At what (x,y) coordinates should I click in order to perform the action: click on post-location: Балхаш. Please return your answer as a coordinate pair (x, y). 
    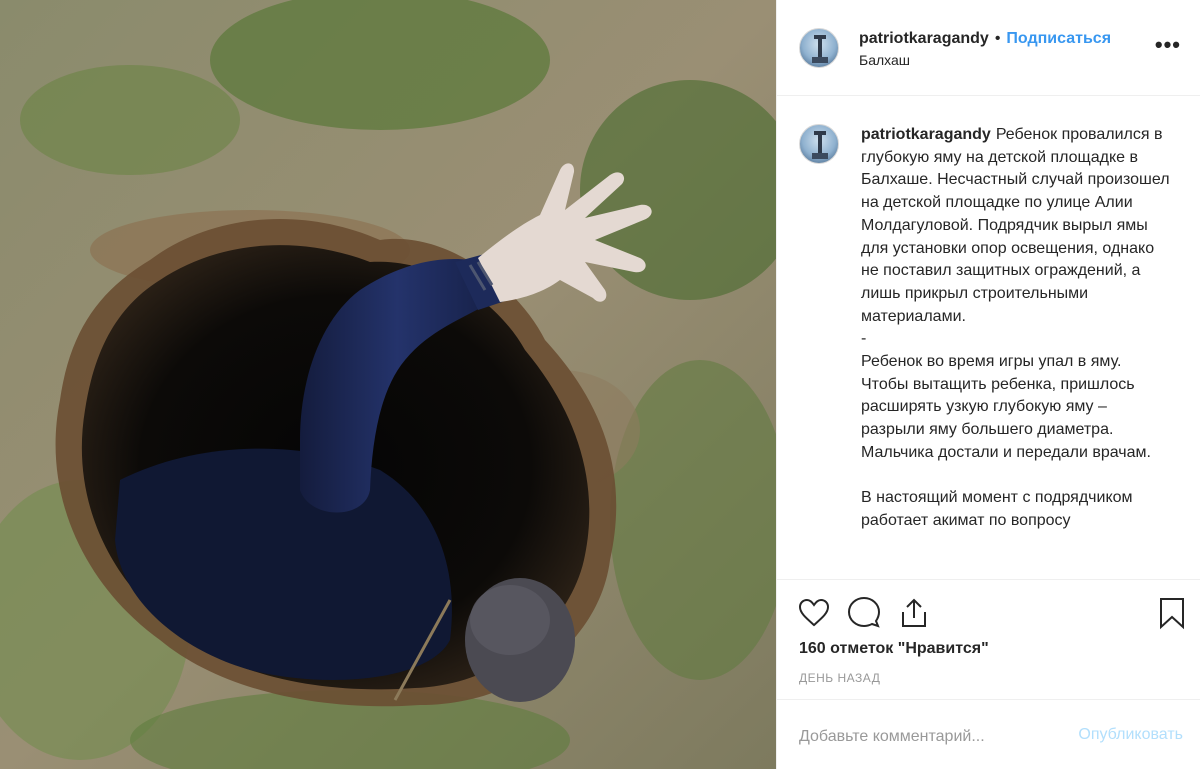
    Looking at the image, I should click on (884, 60).